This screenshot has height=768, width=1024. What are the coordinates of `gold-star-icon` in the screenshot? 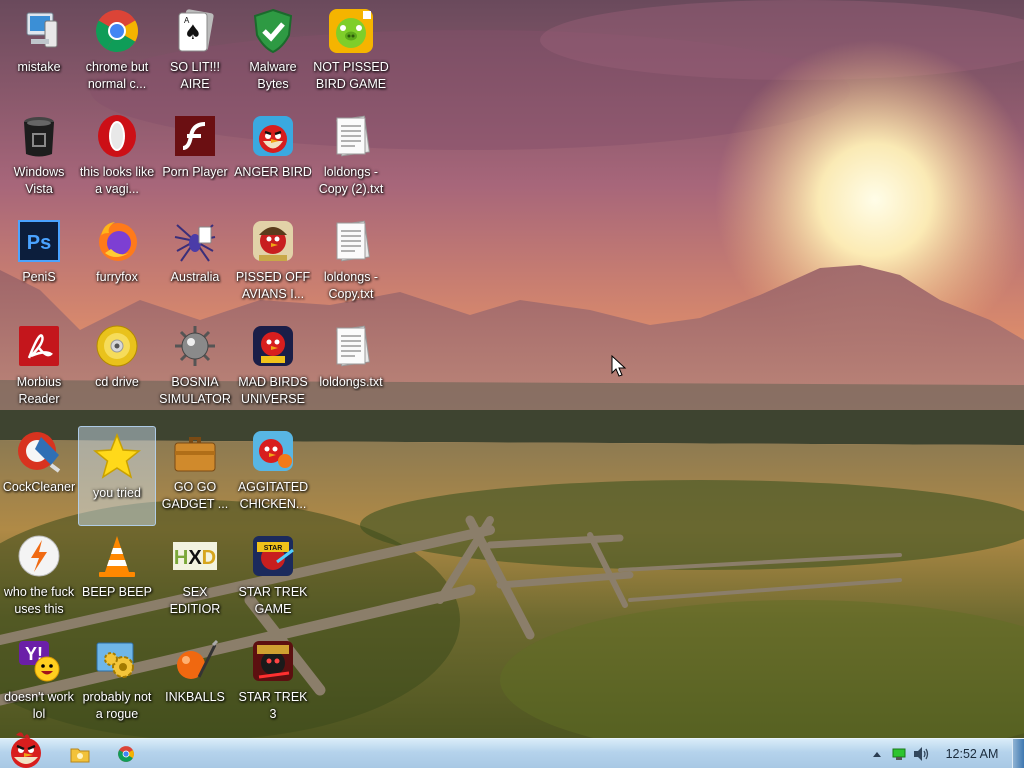 It's located at (117, 456).